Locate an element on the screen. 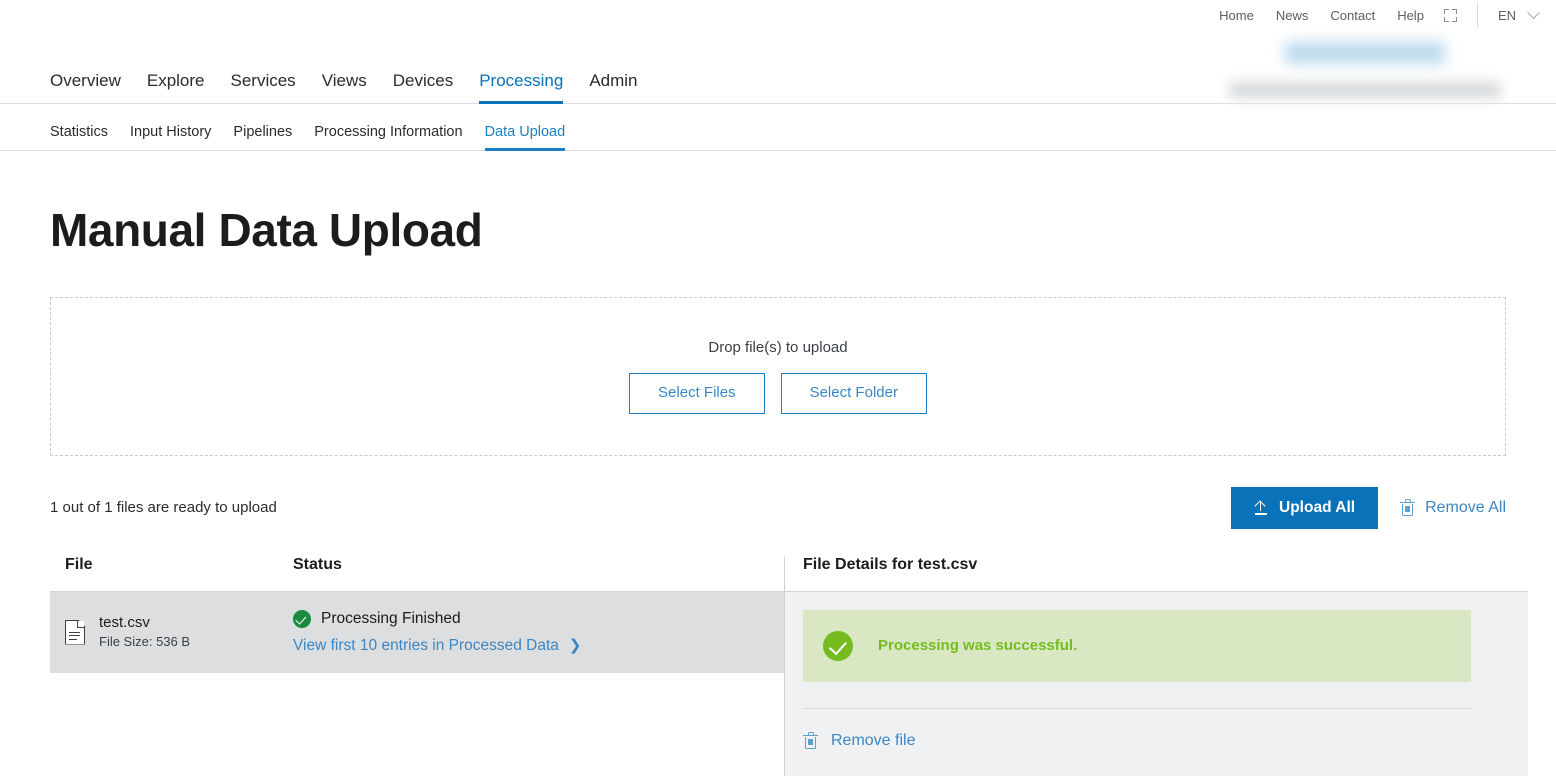  utility-link-contact: Contact is located at coordinates (1352, 15).